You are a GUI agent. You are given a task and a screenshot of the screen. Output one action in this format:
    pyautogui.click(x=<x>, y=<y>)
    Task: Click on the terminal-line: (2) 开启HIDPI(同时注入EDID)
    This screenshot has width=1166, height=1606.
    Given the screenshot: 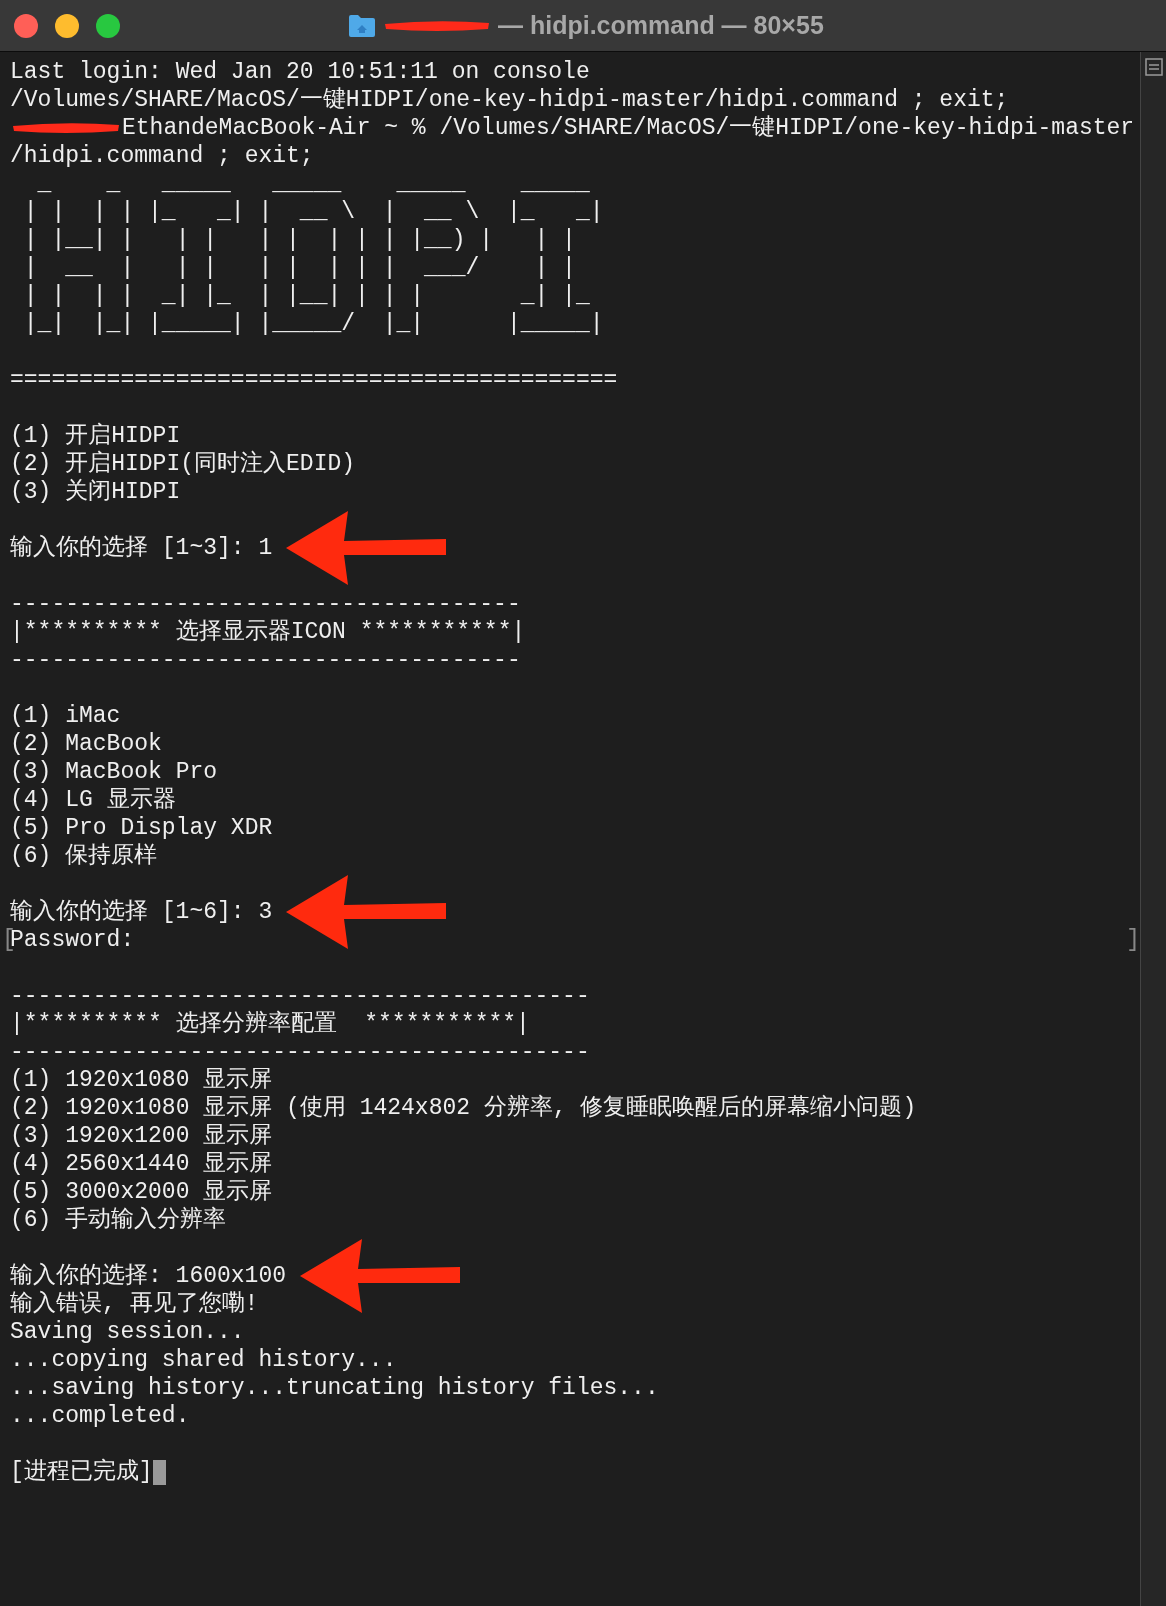 What is the action you would take?
    pyautogui.click(x=183, y=464)
    